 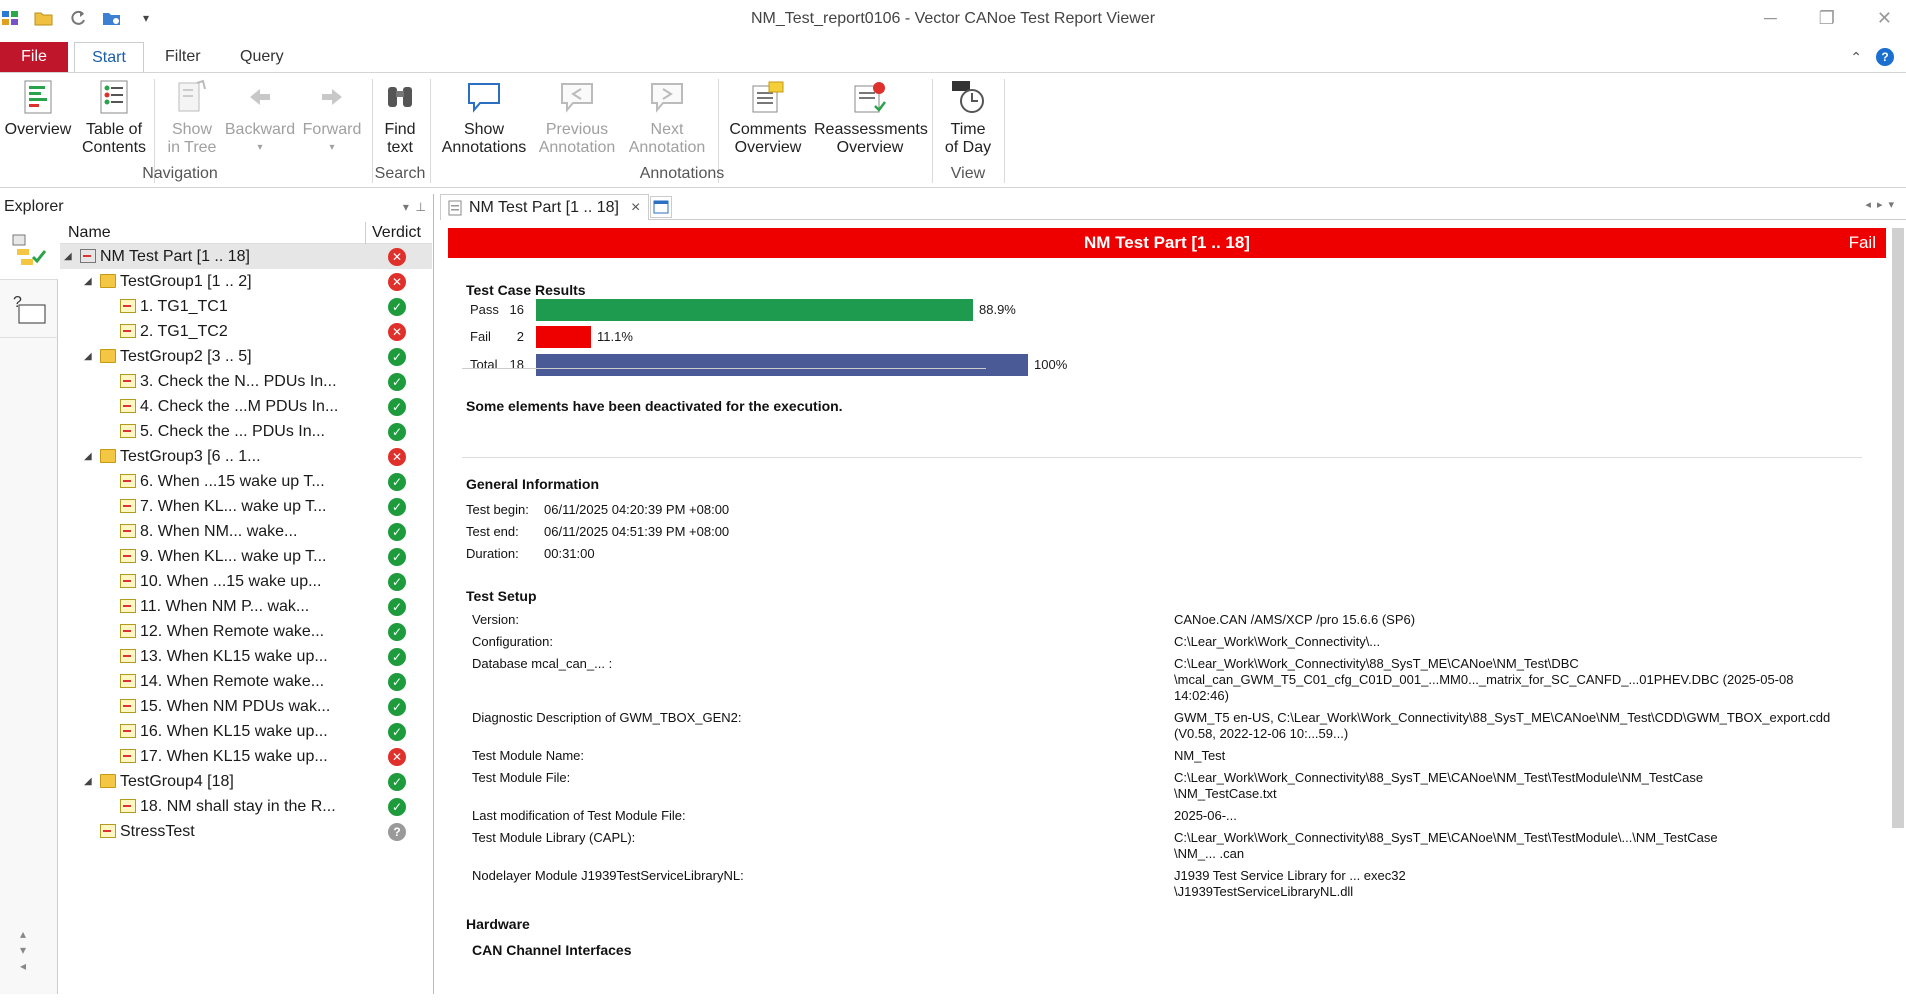 What do you see at coordinates (637, 531) in the screenshot?
I see `test-end-value: 06/11/2025 04:51:39 PM +08:00` at bounding box center [637, 531].